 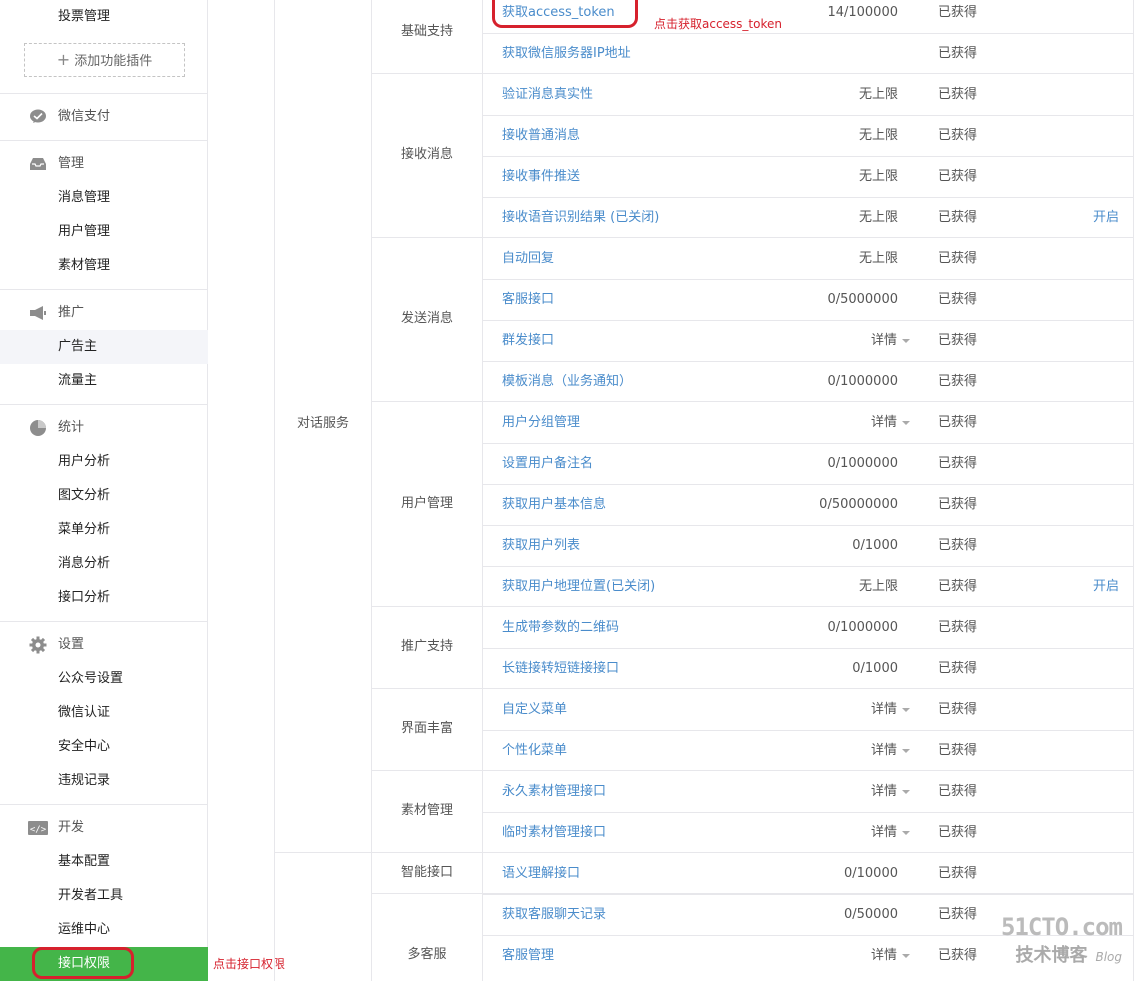 I want to click on watermark-site: 51CTO.com, so click(x=1061, y=927).